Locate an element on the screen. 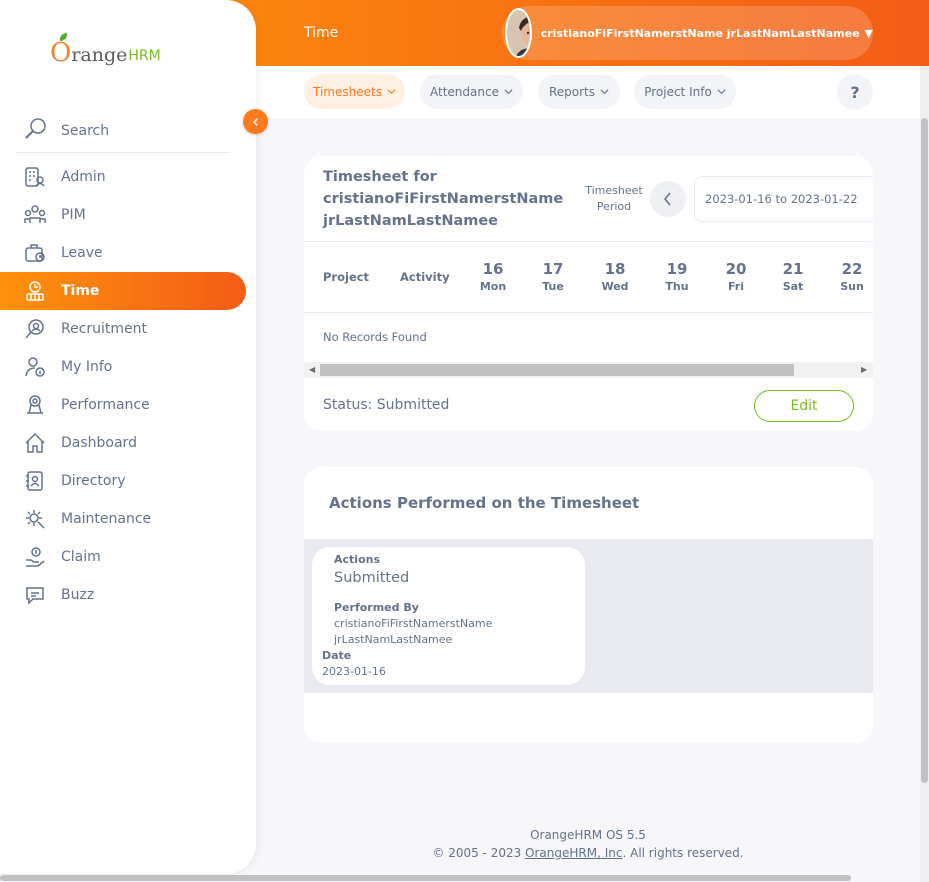 Image resolution: width=929 pixels, height=882 pixels. date-label: Date is located at coordinates (337, 655).